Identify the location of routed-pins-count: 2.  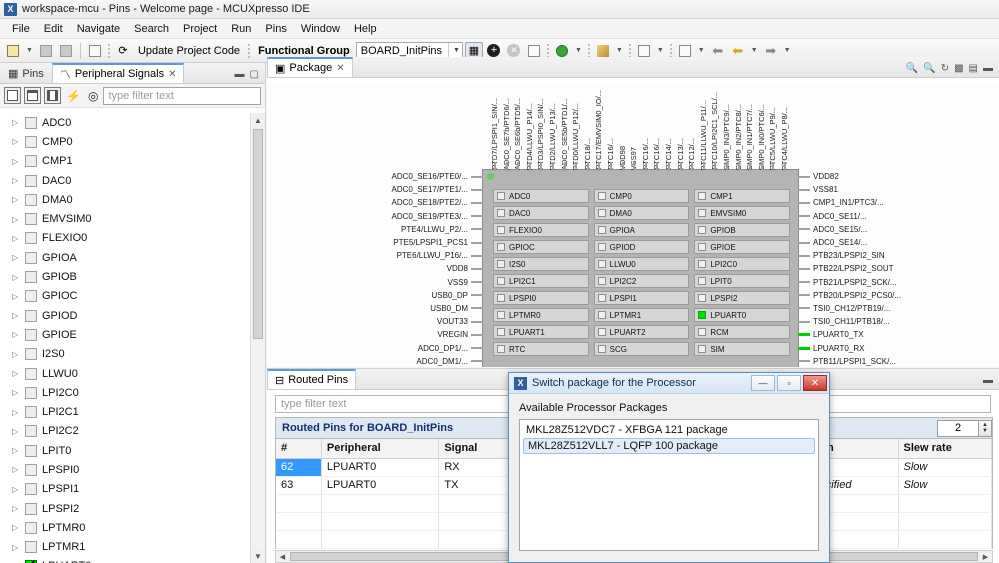
(958, 428).